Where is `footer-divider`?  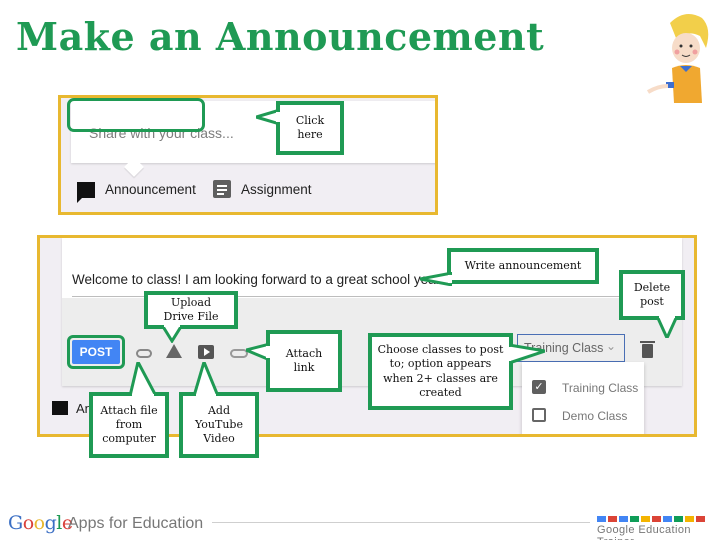 footer-divider is located at coordinates (401, 522).